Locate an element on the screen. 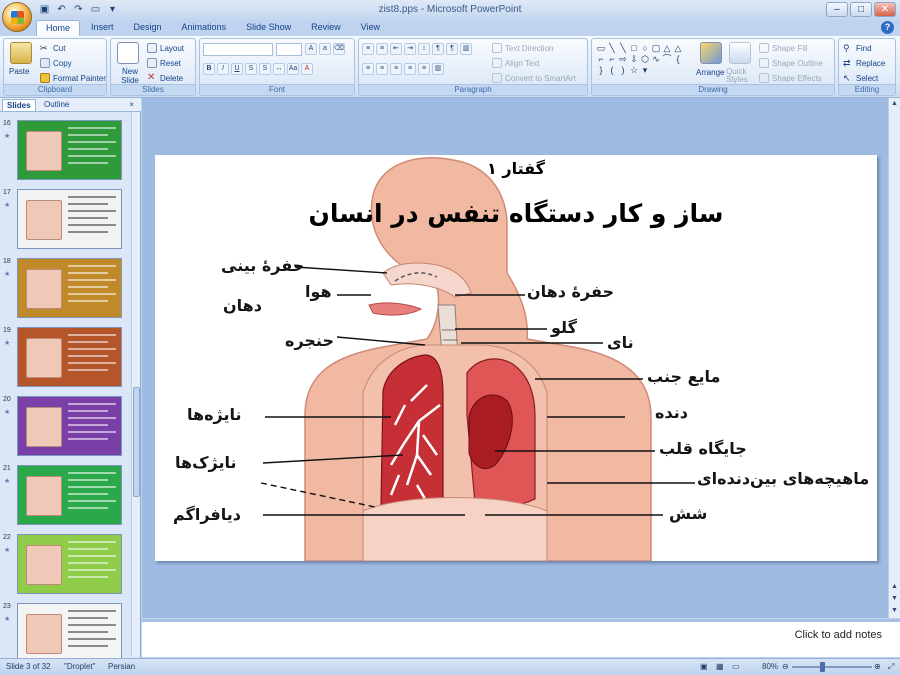 This screenshot has width=900, height=675. strikethrough-icon: S is located at coordinates (251, 69).